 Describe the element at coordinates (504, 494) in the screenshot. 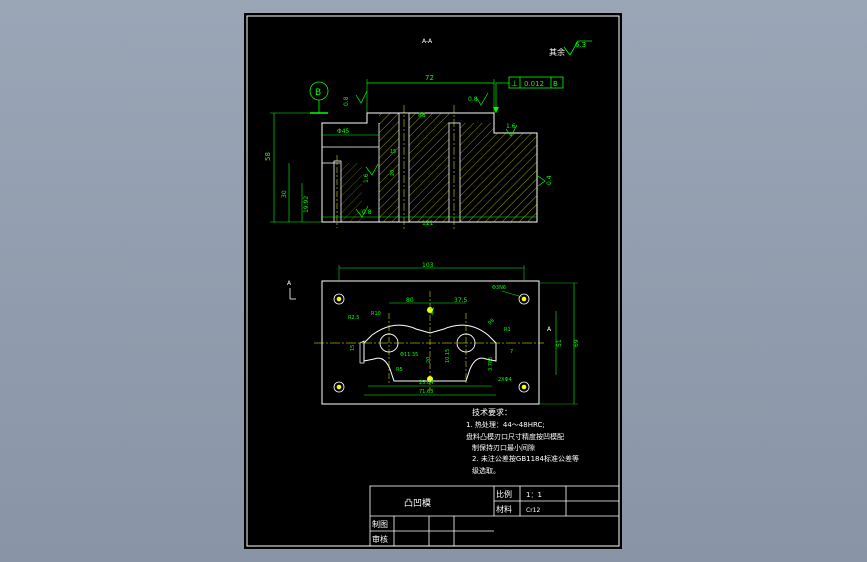

I see `scale-label: 比例` at that location.